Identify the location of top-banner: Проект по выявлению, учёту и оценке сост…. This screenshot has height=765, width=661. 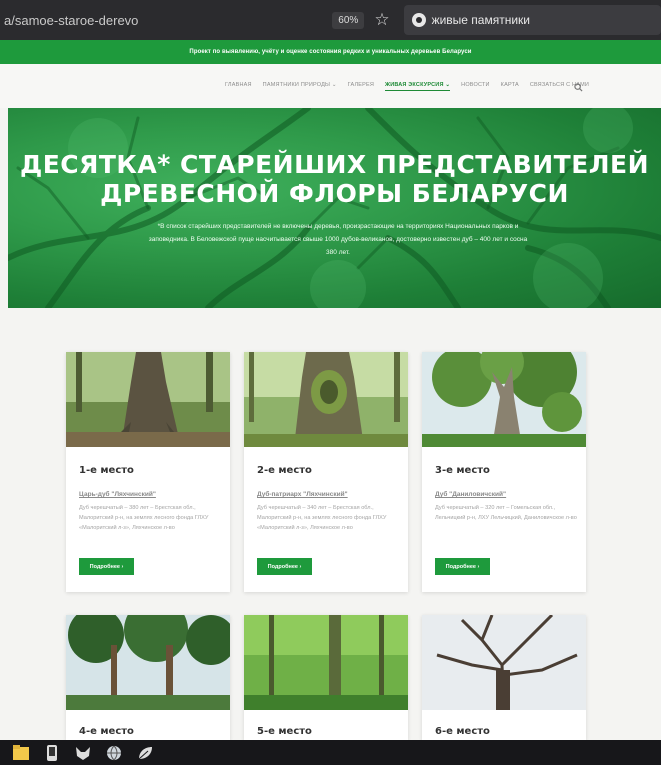
(330, 52).